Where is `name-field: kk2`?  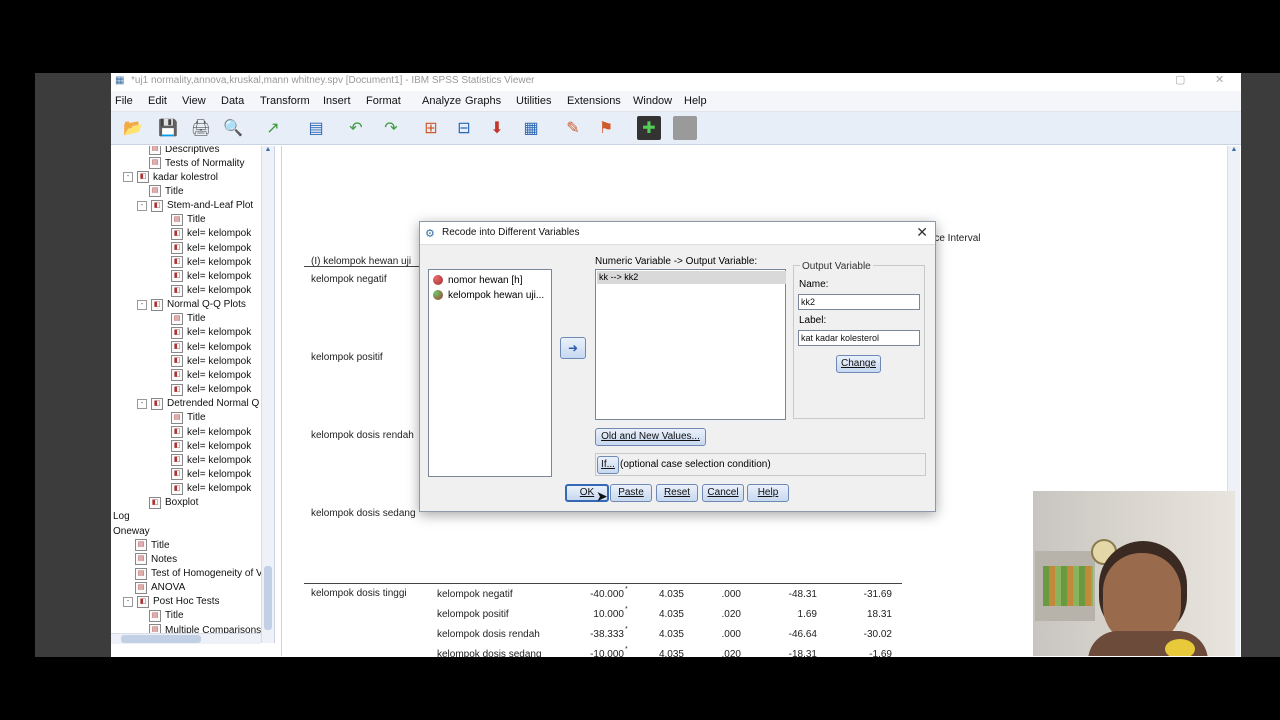 name-field: kk2 is located at coordinates (859, 302).